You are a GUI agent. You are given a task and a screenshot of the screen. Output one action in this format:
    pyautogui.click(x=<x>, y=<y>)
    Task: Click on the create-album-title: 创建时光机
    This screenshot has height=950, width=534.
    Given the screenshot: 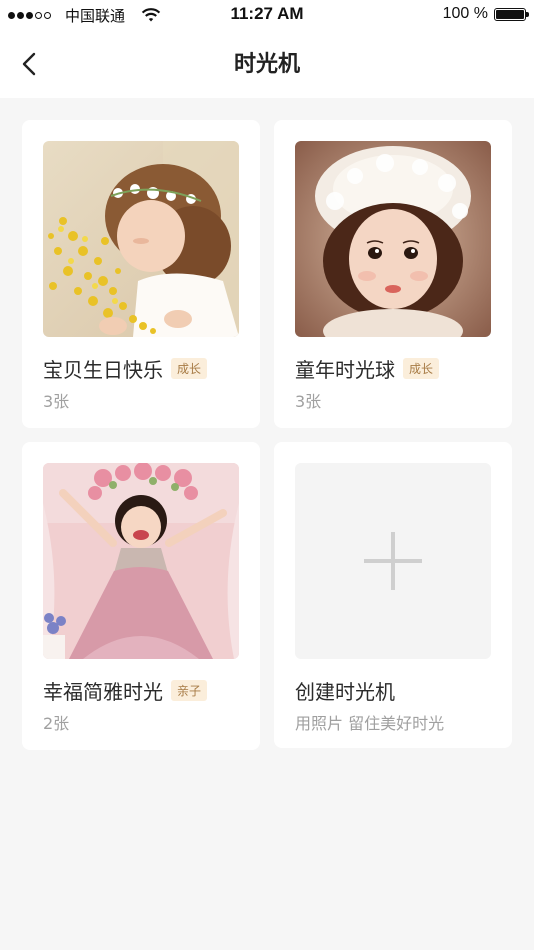 What is the action you would take?
    pyautogui.click(x=345, y=692)
    